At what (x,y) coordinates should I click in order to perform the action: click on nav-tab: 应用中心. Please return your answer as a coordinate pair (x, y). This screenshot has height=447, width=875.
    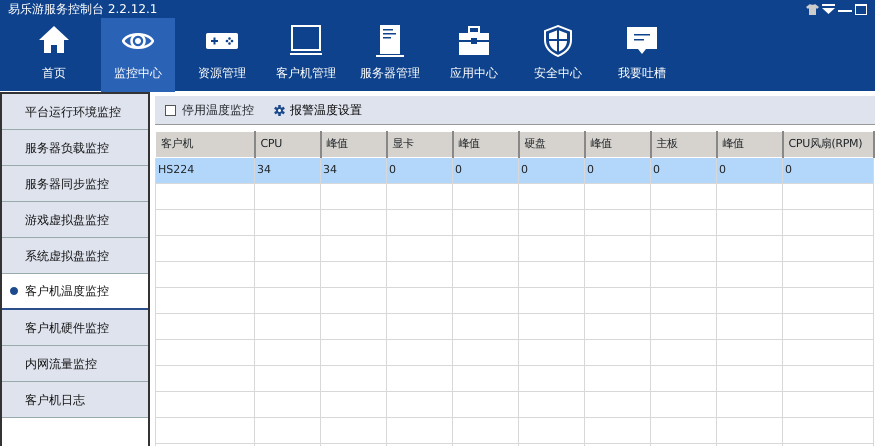
    Looking at the image, I should click on (474, 55).